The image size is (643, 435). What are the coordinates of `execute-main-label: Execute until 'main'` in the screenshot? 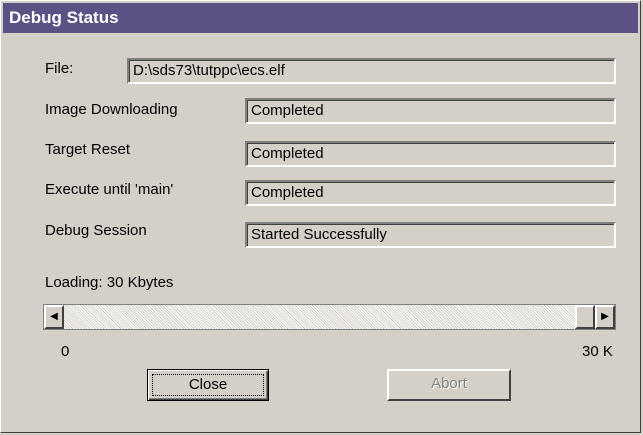 It's located at (109, 189).